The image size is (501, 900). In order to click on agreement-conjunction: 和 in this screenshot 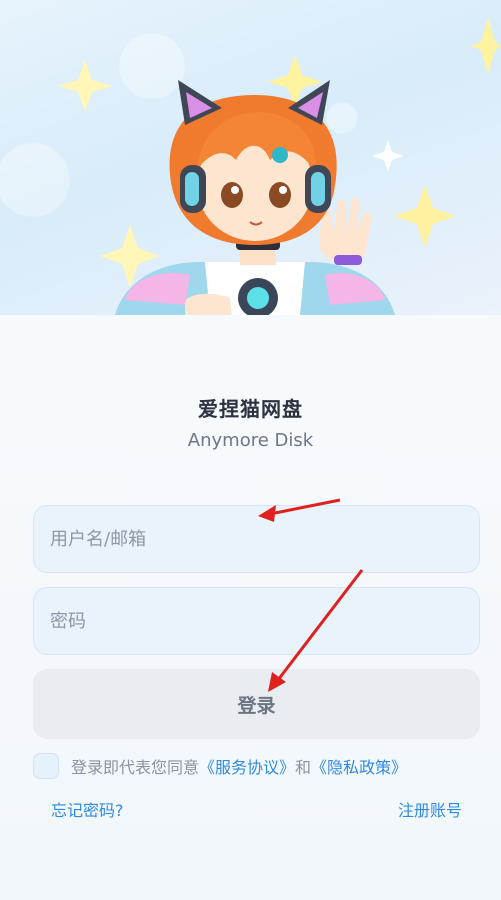, I will do `click(303, 767)`.